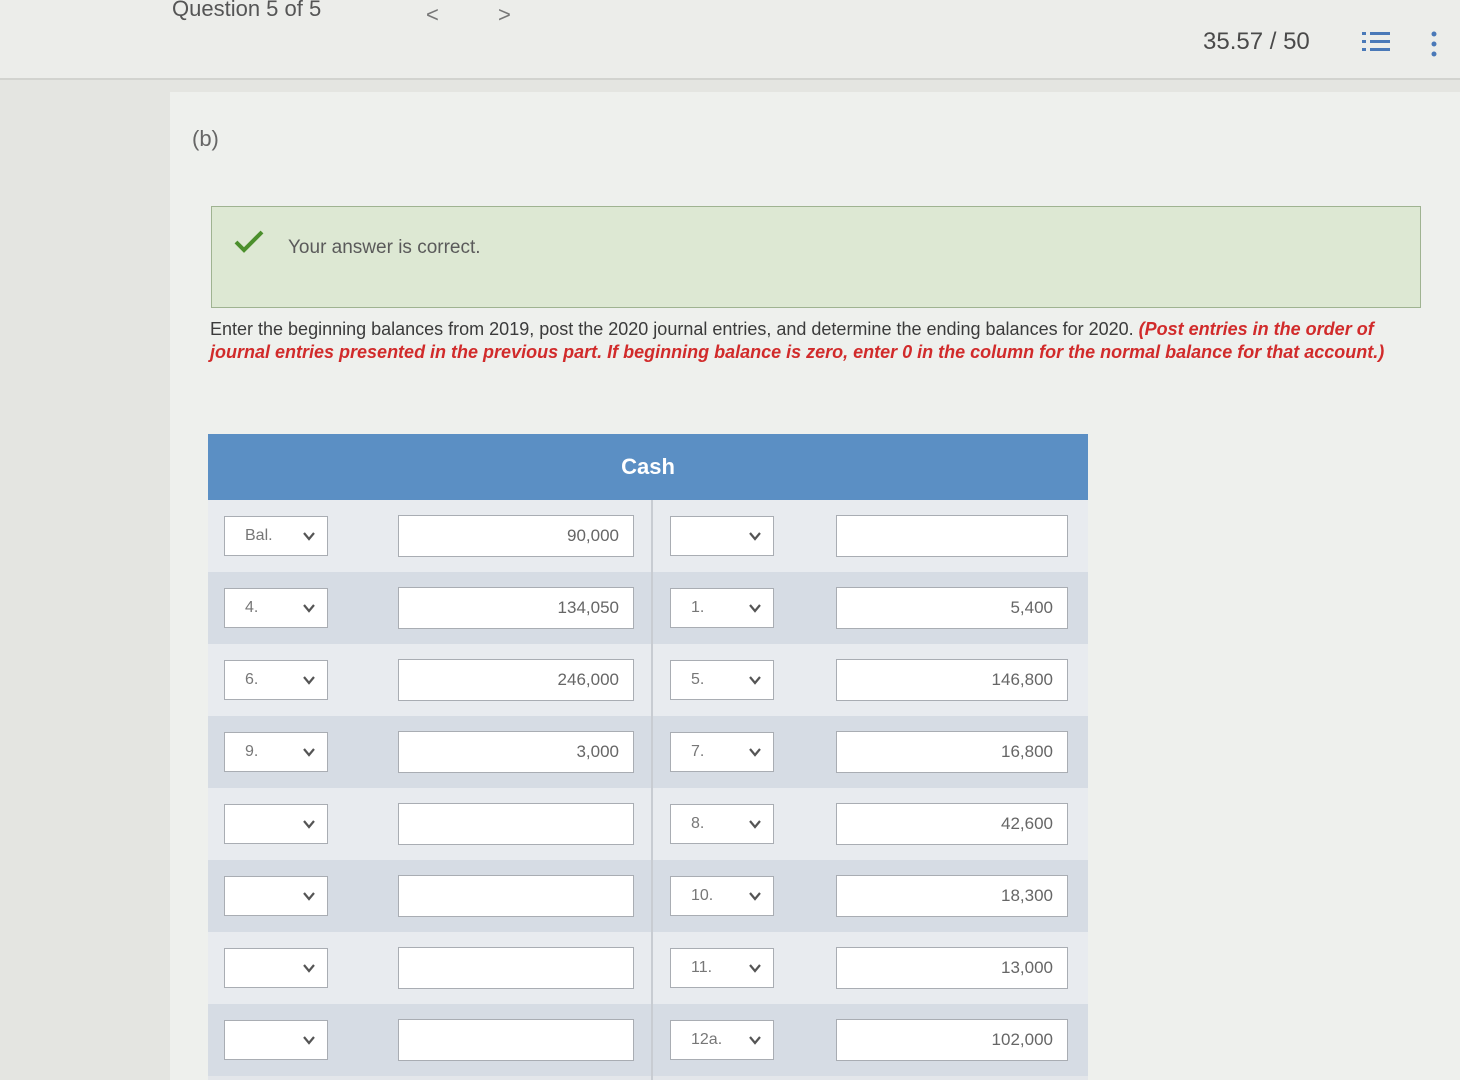  I want to click on next-question-button: >, so click(504, 15).